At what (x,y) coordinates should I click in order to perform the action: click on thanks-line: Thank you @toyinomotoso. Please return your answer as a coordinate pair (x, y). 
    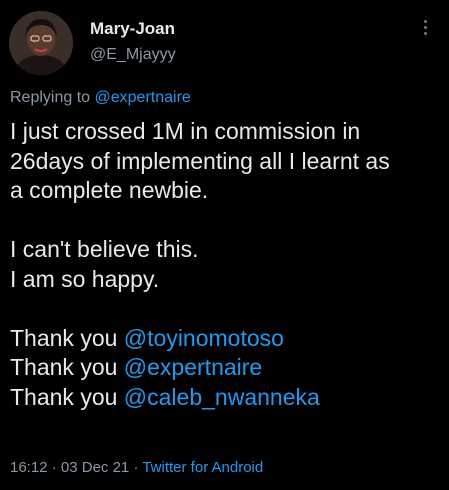
    Looking at the image, I should click on (225, 339).